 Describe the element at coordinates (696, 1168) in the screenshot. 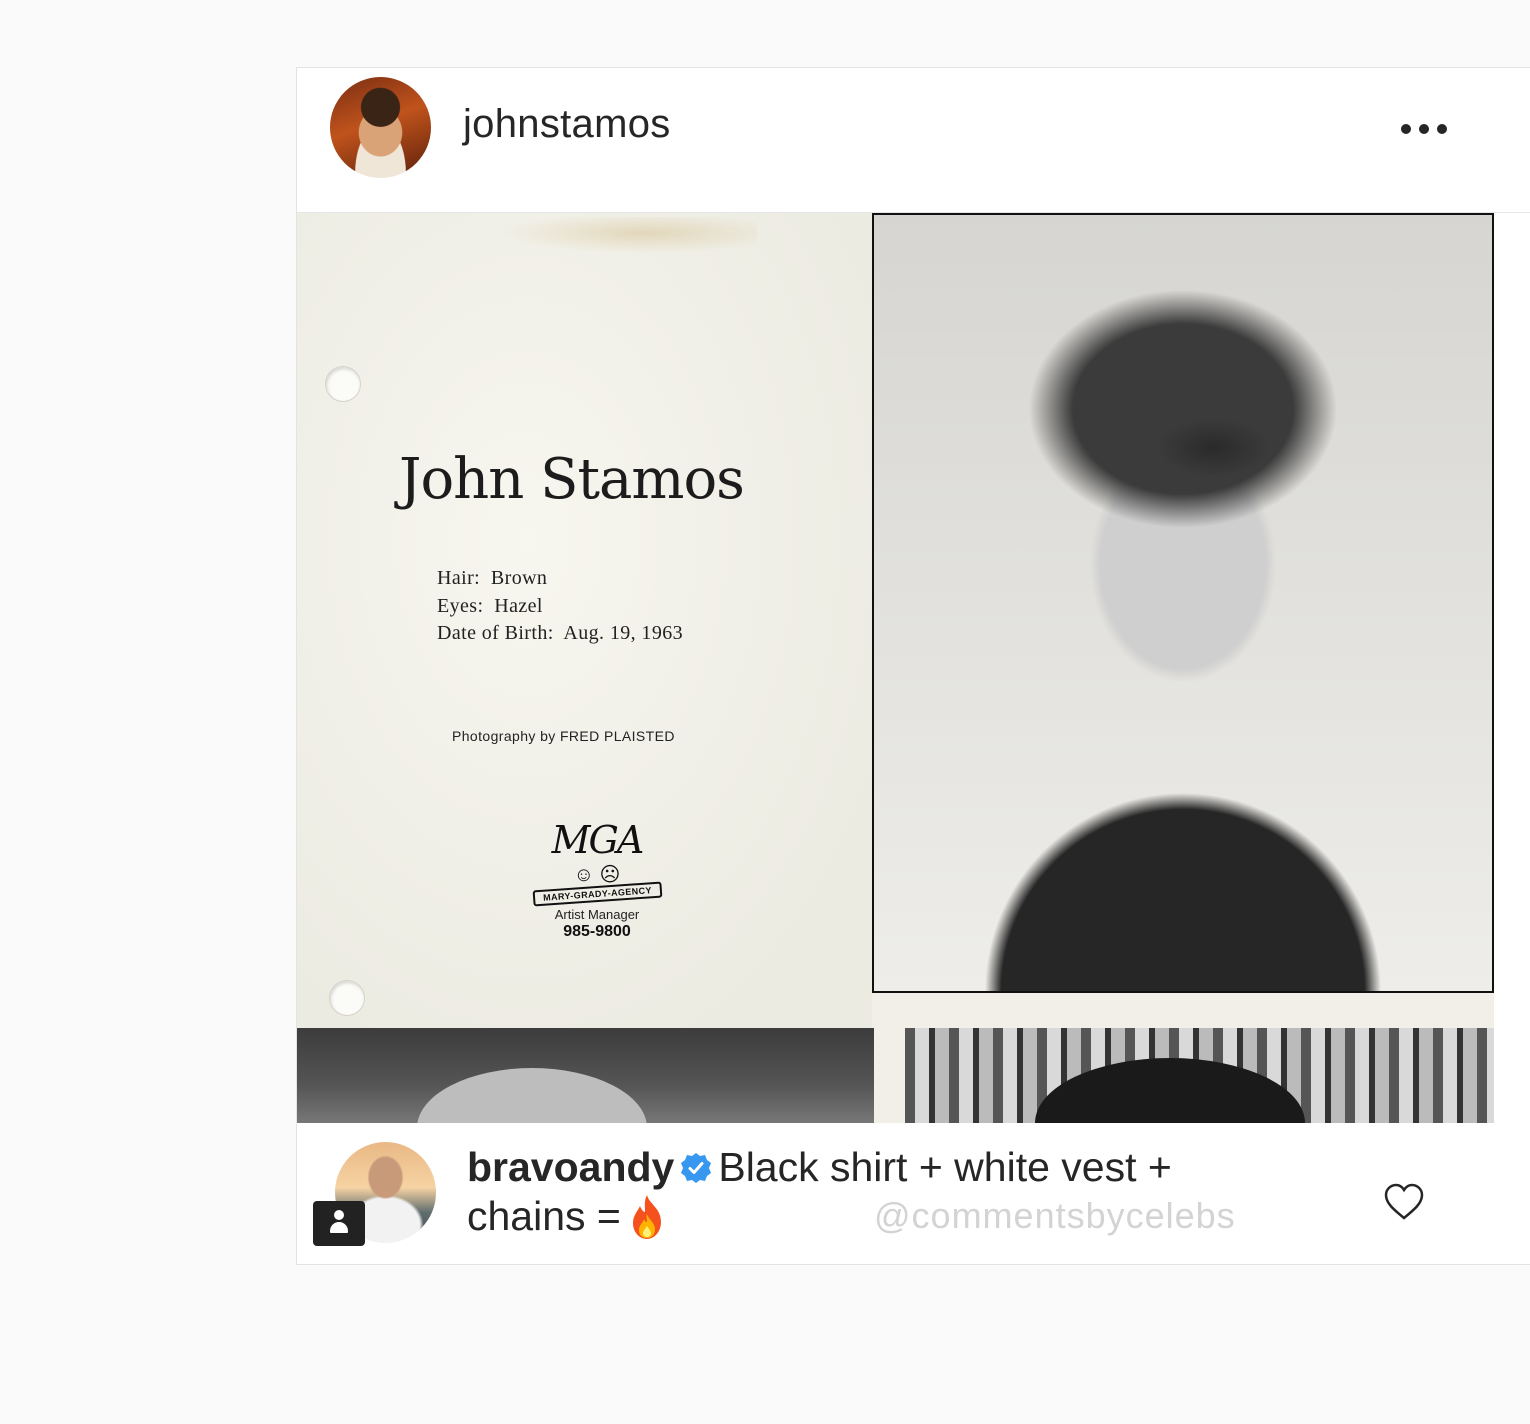

I see `verified-badge-icon` at that location.